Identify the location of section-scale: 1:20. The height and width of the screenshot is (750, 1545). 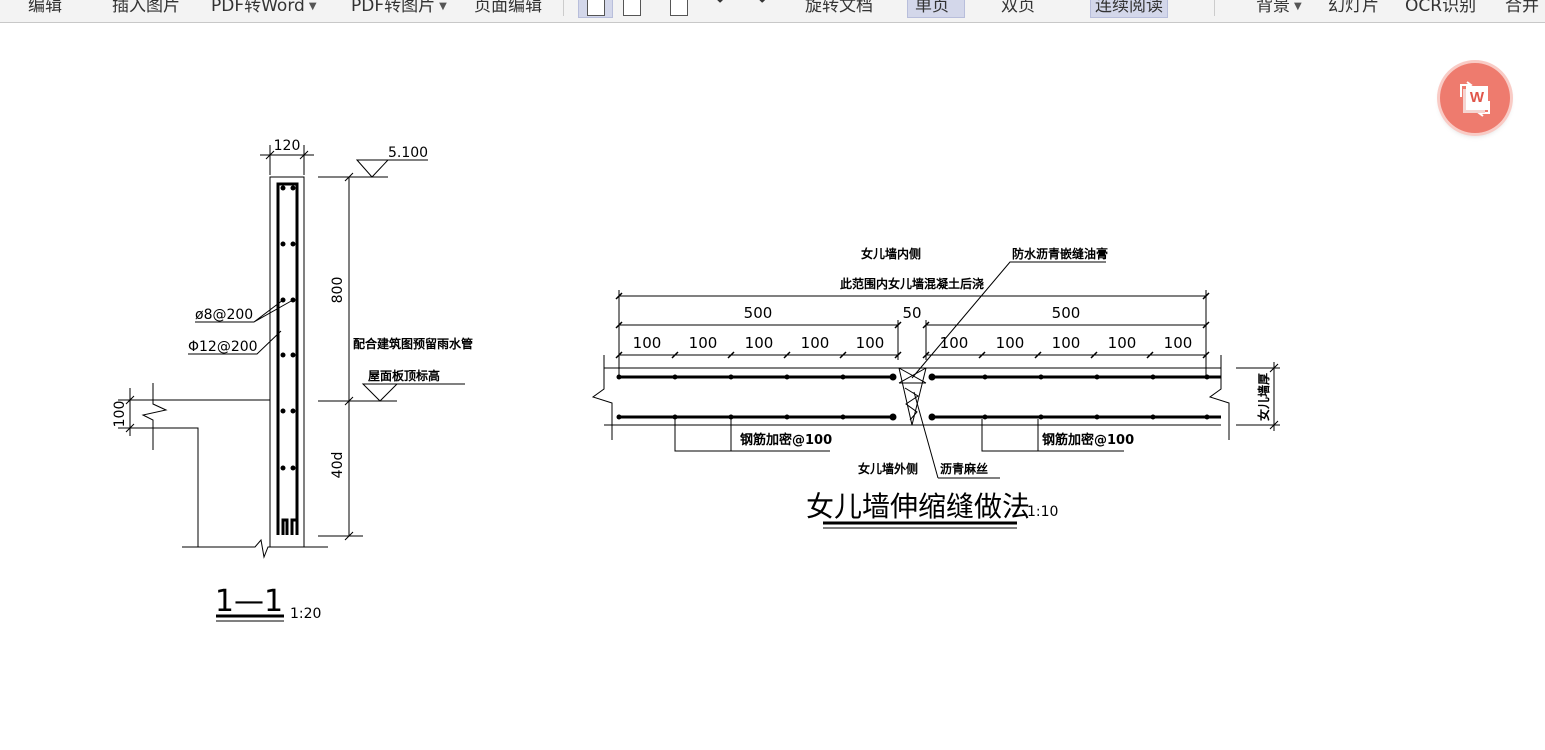
(305, 614).